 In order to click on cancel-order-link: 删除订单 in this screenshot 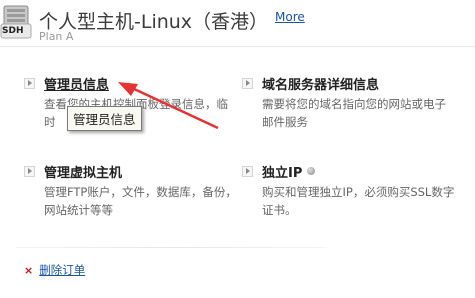, I will do `click(62, 270)`.